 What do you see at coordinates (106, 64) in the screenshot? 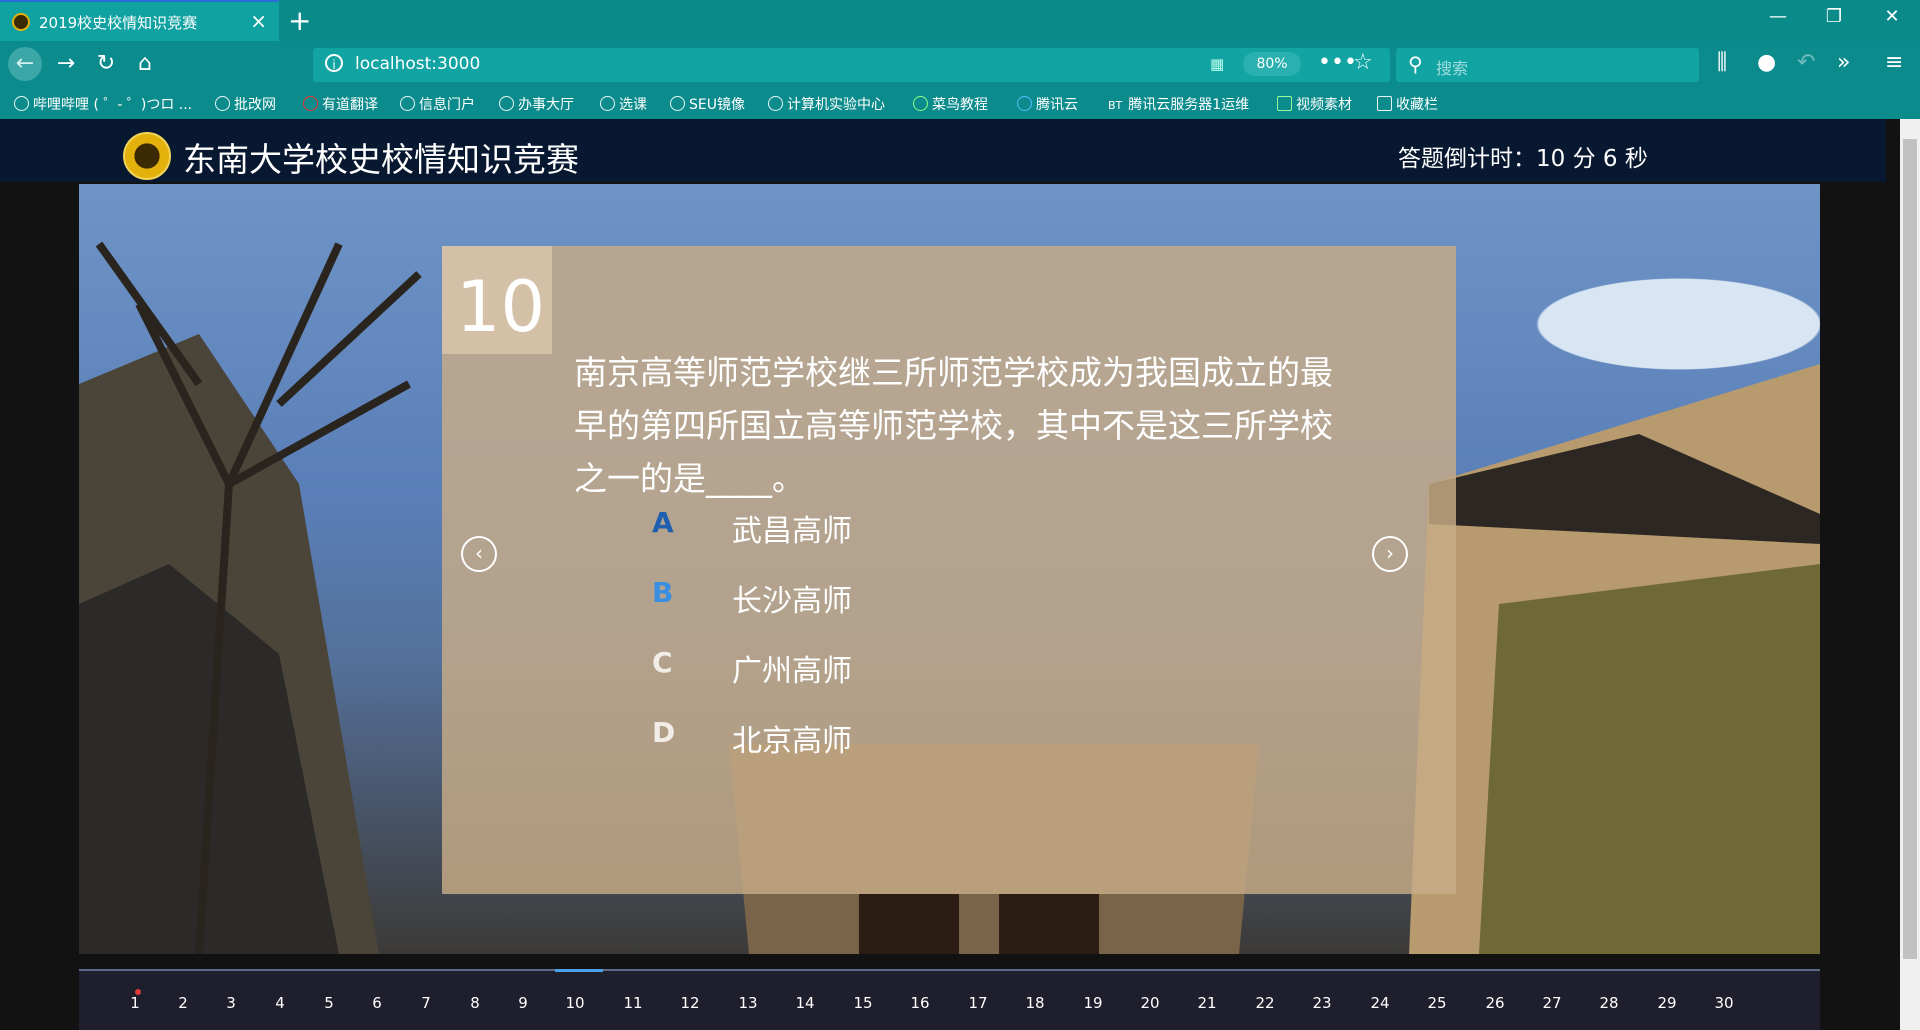
I see `reload-button: ↻` at bounding box center [106, 64].